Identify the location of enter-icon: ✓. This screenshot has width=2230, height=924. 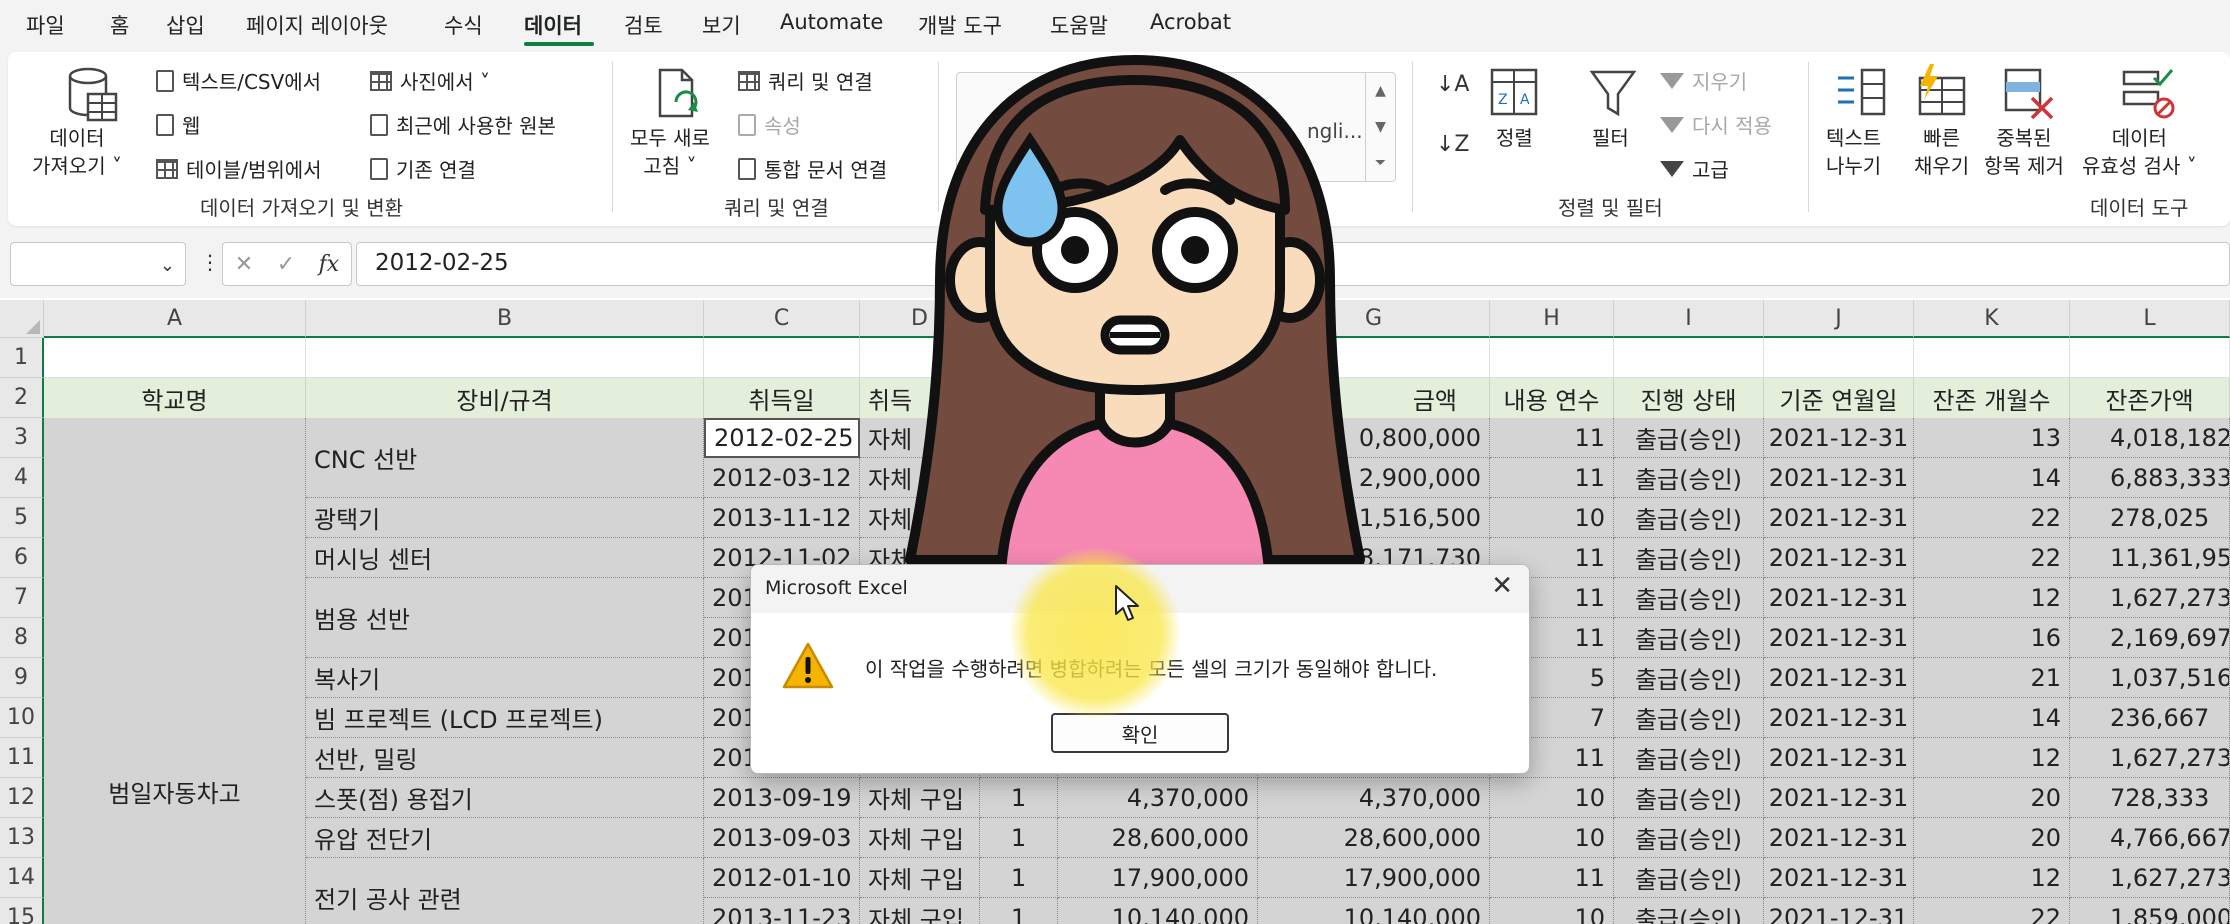
(286, 264).